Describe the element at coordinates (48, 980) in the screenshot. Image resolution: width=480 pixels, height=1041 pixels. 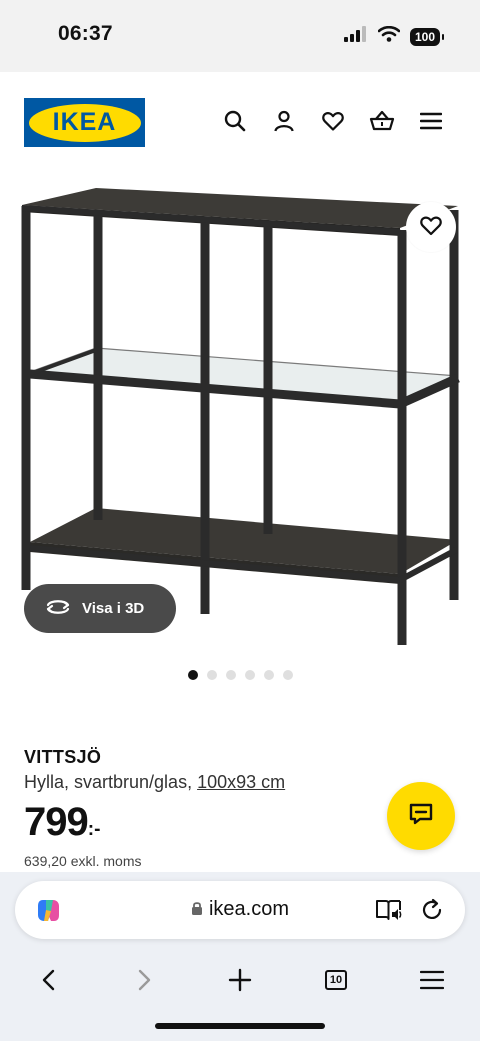
I see `back-icon` at that location.